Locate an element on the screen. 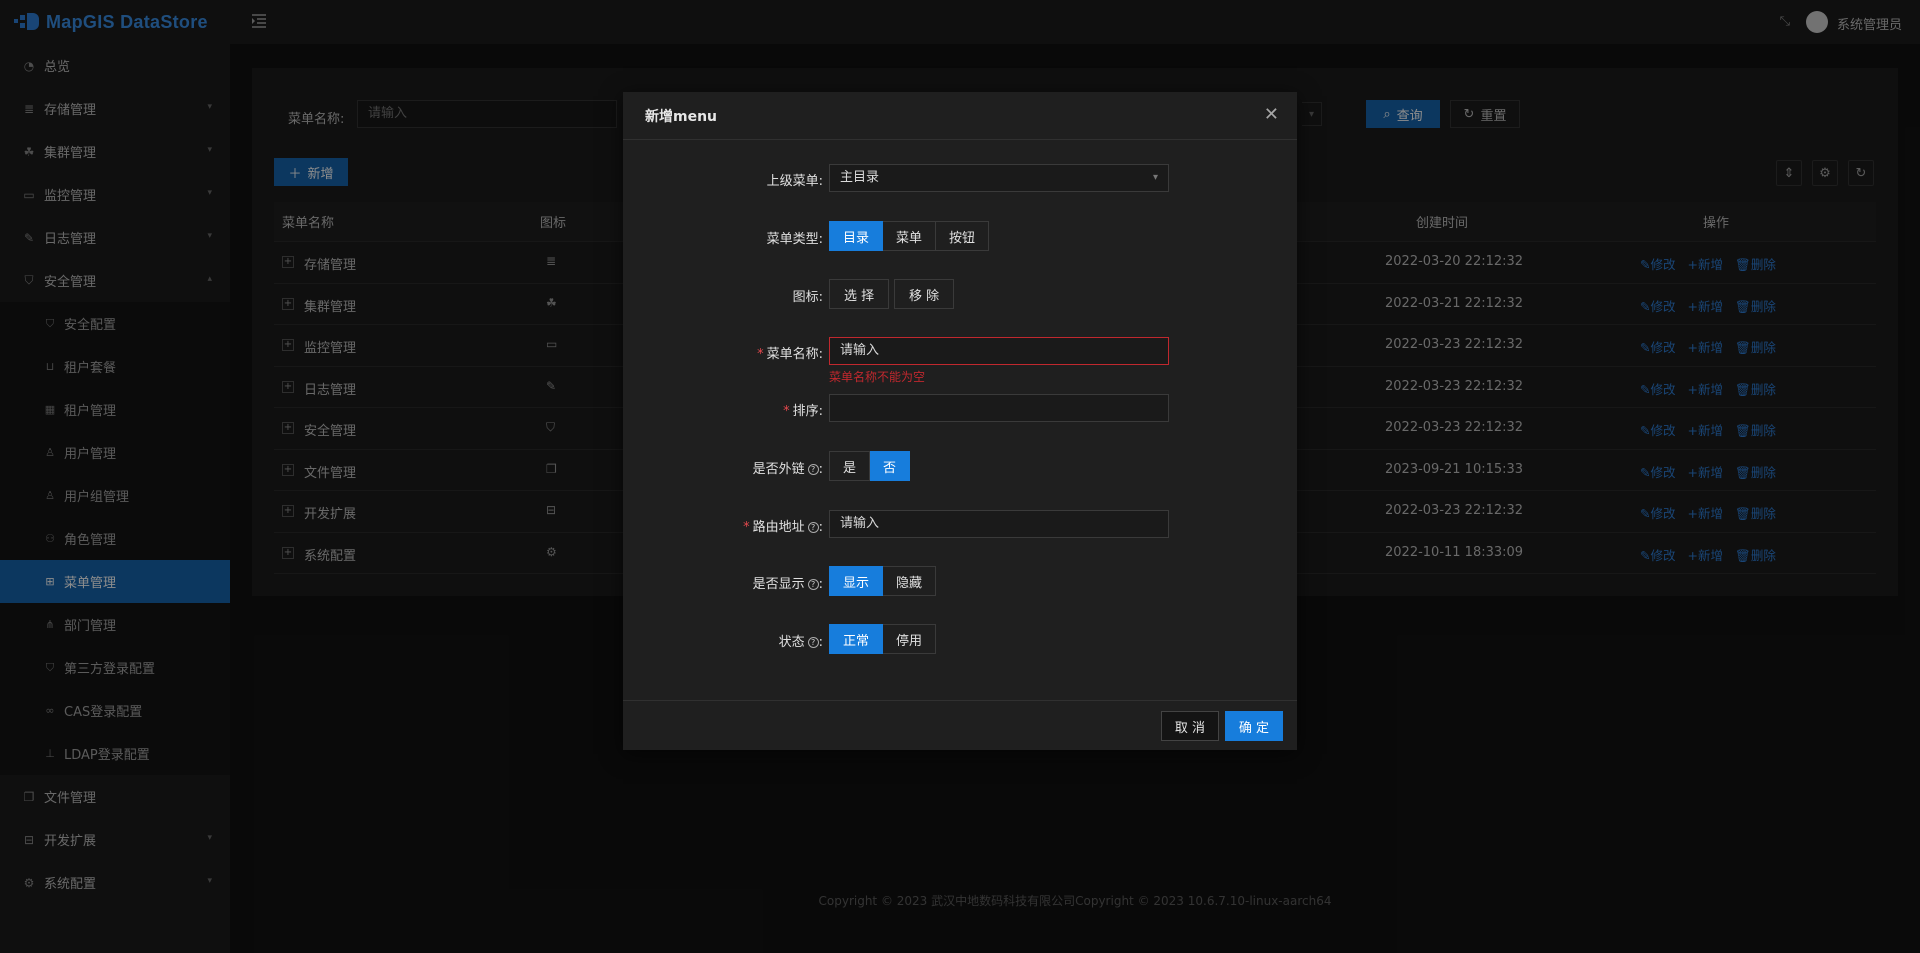  parent-menu-label: 上级菜单: is located at coordinates (723, 179).